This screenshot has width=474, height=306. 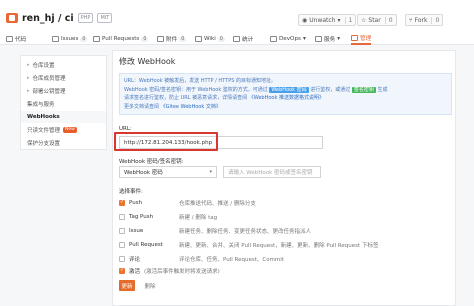 I want to click on update-button: 更新, so click(x=127, y=285).